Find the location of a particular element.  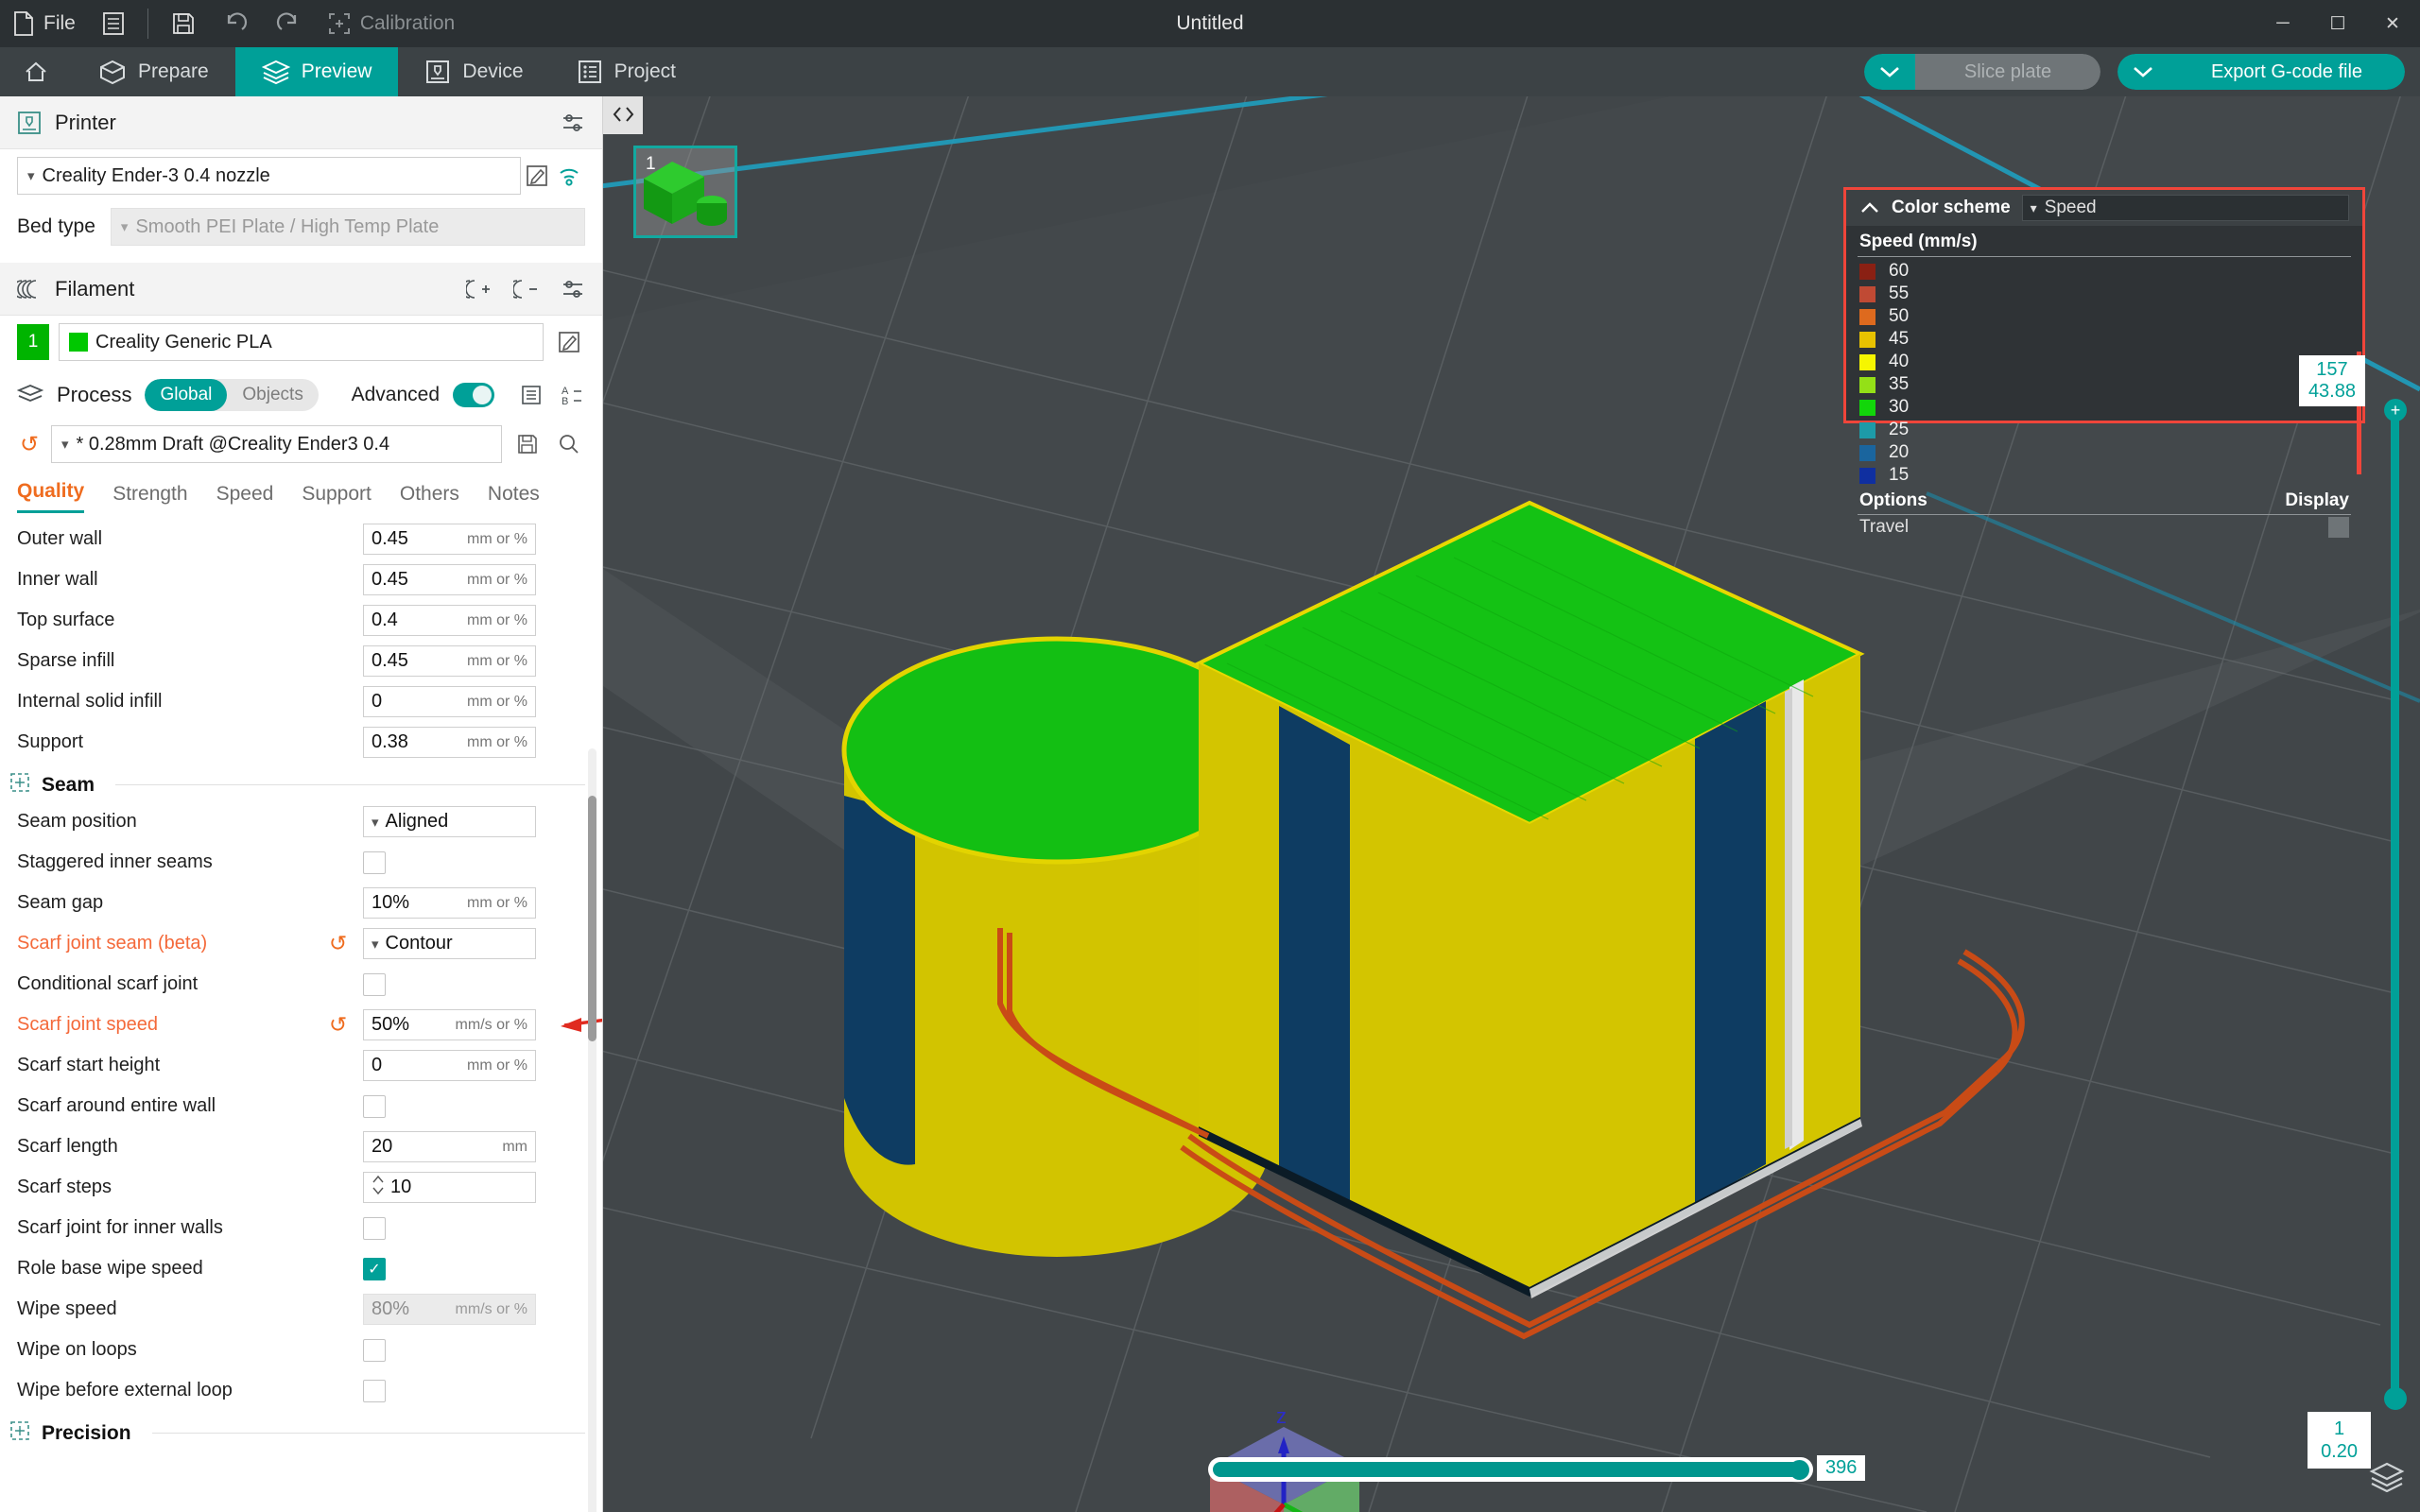

tab-strength: Strength is located at coordinates (149, 498).